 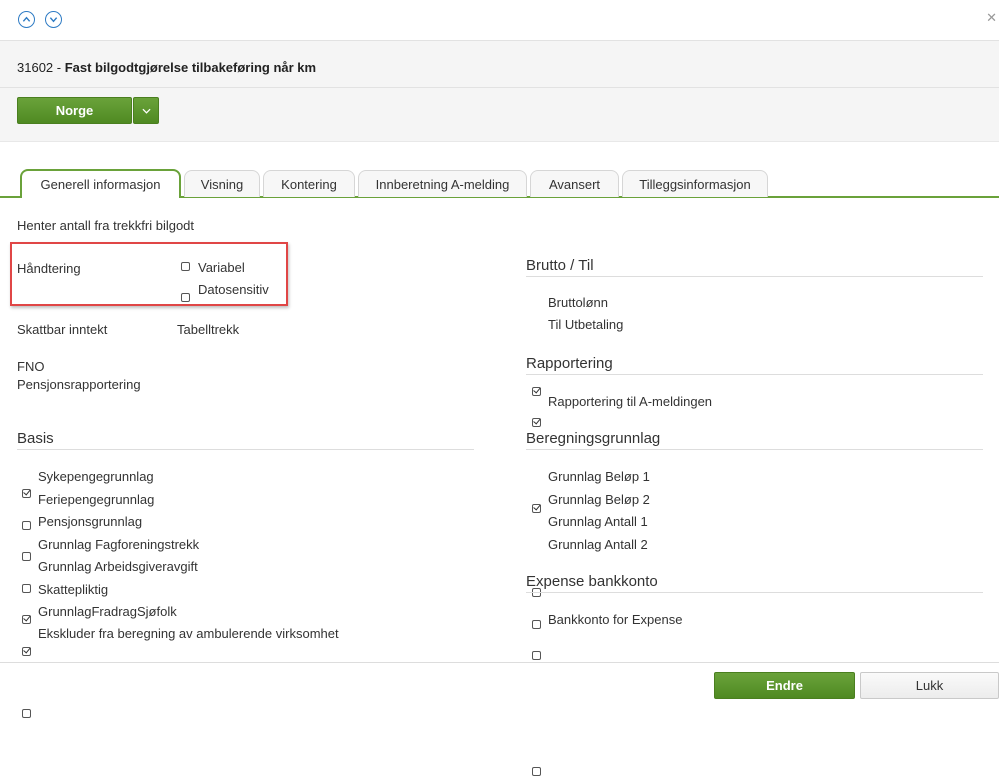 What do you see at coordinates (74, 110) in the screenshot?
I see `country-button: Norge` at bounding box center [74, 110].